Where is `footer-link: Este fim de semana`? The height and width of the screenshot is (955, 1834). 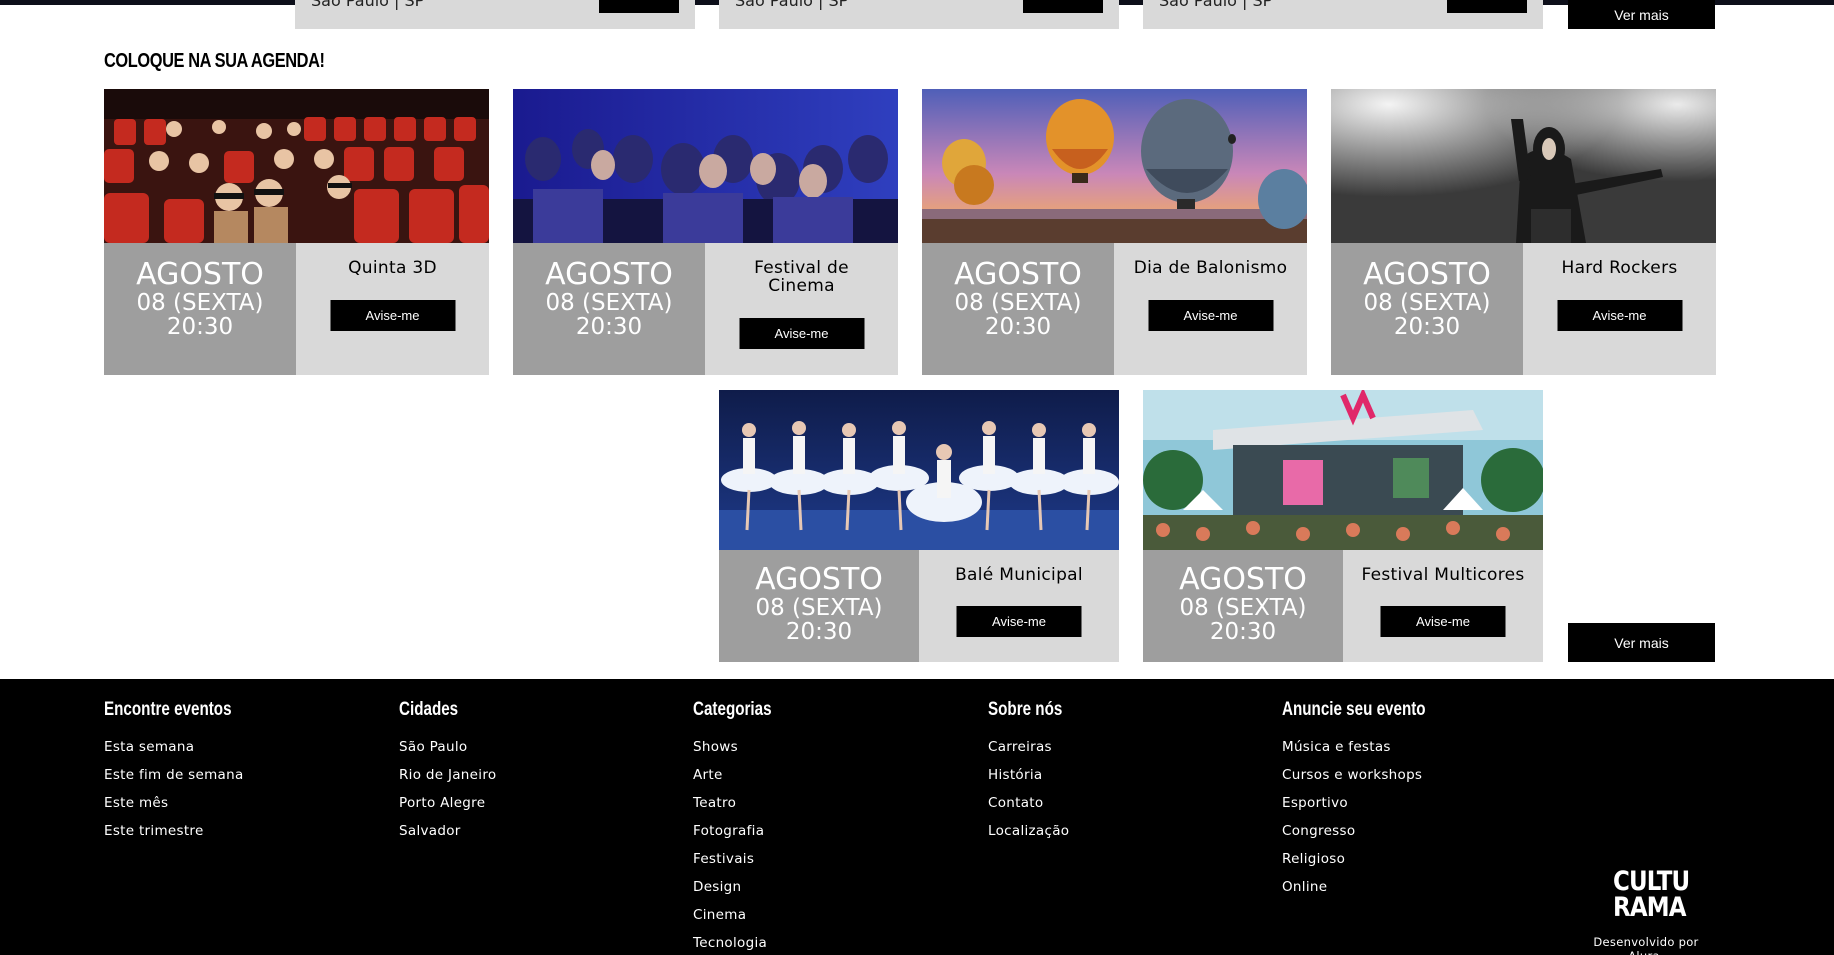 footer-link: Este fim de semana is located at coordinates (183, 775).